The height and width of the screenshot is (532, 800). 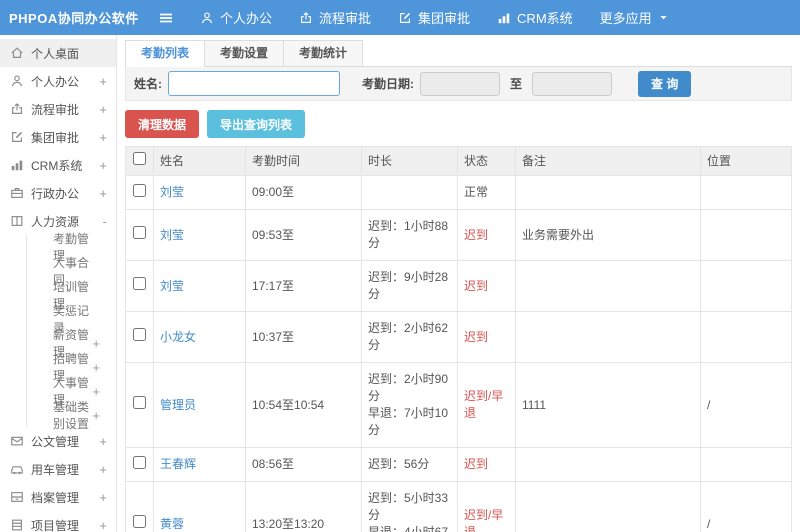 What do you see at coordinates (409, 235) in the screenshot?
I see `cell-duration: 迟到：1小时88分` at bounding box center [409, 235].